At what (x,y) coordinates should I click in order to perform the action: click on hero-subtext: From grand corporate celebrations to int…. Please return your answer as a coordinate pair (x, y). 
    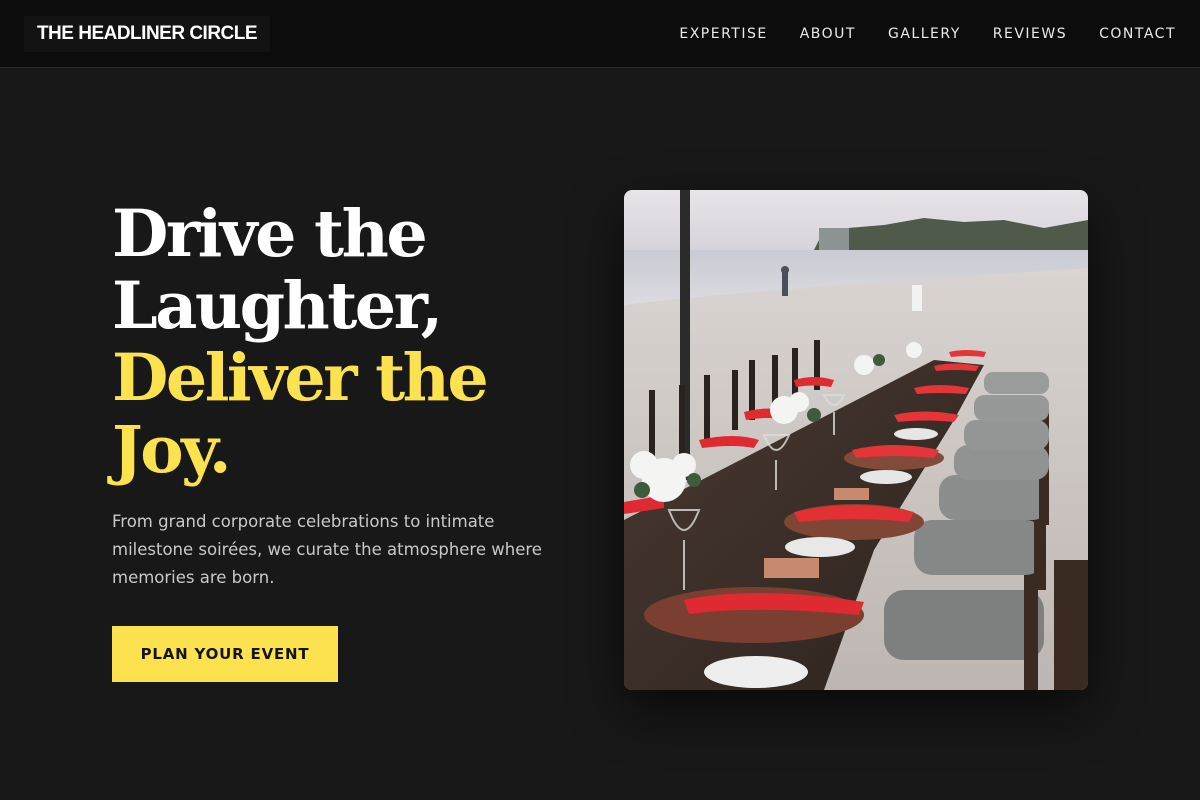
    Looking at the image, I should click on (327, 549).